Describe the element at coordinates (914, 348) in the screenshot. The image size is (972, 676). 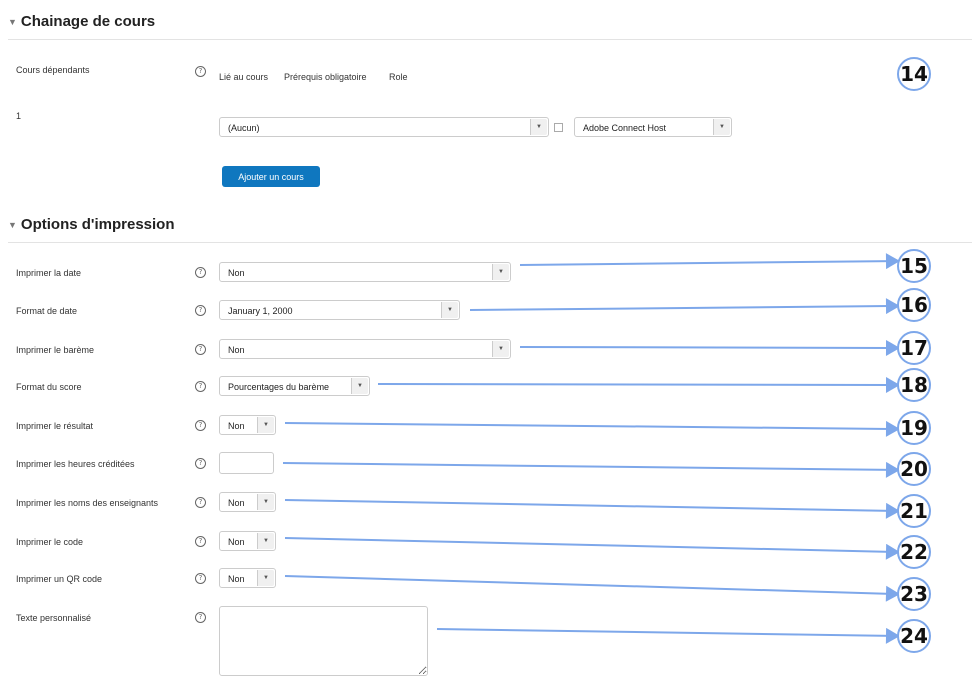
I see `callout-badge-17: 17` at that location.